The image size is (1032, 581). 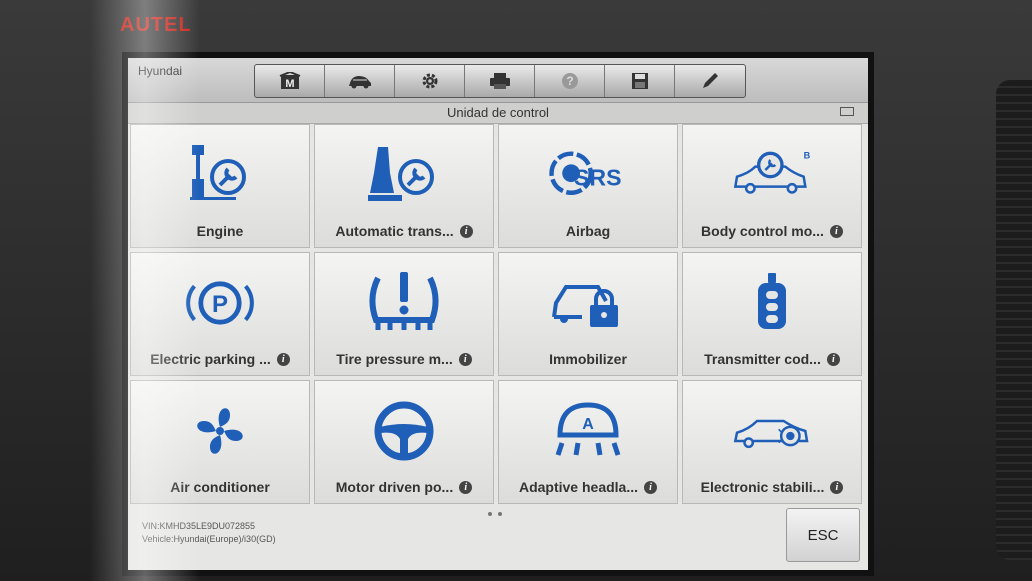 I want to click on svg-text: P, so click(x=220, y=304).